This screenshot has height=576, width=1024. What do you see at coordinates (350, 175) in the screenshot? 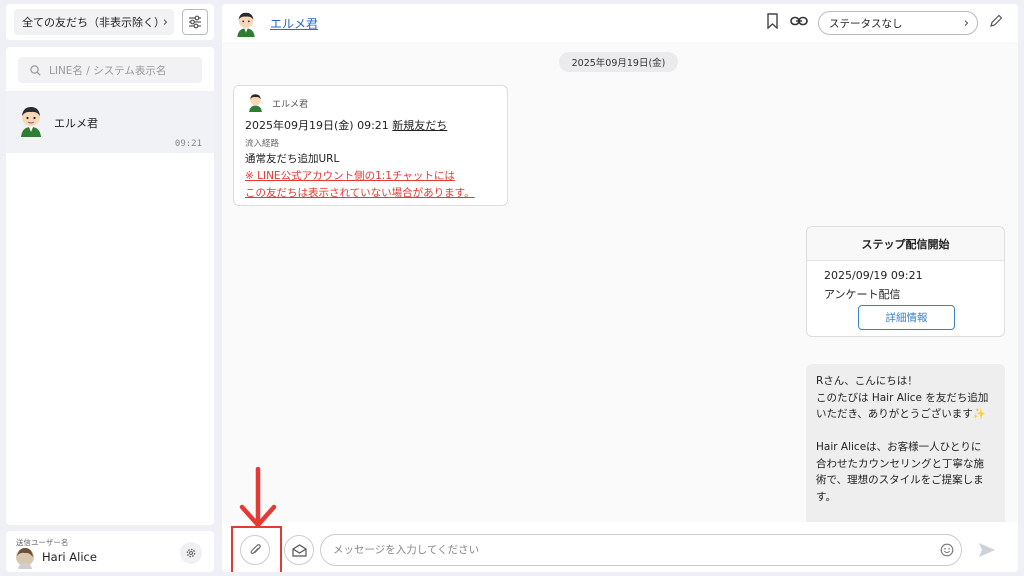
I see `system-card-warning-link-line1: ※ LINE公式アカウント側の1:1チャットには` at bounding box center [350, 175].